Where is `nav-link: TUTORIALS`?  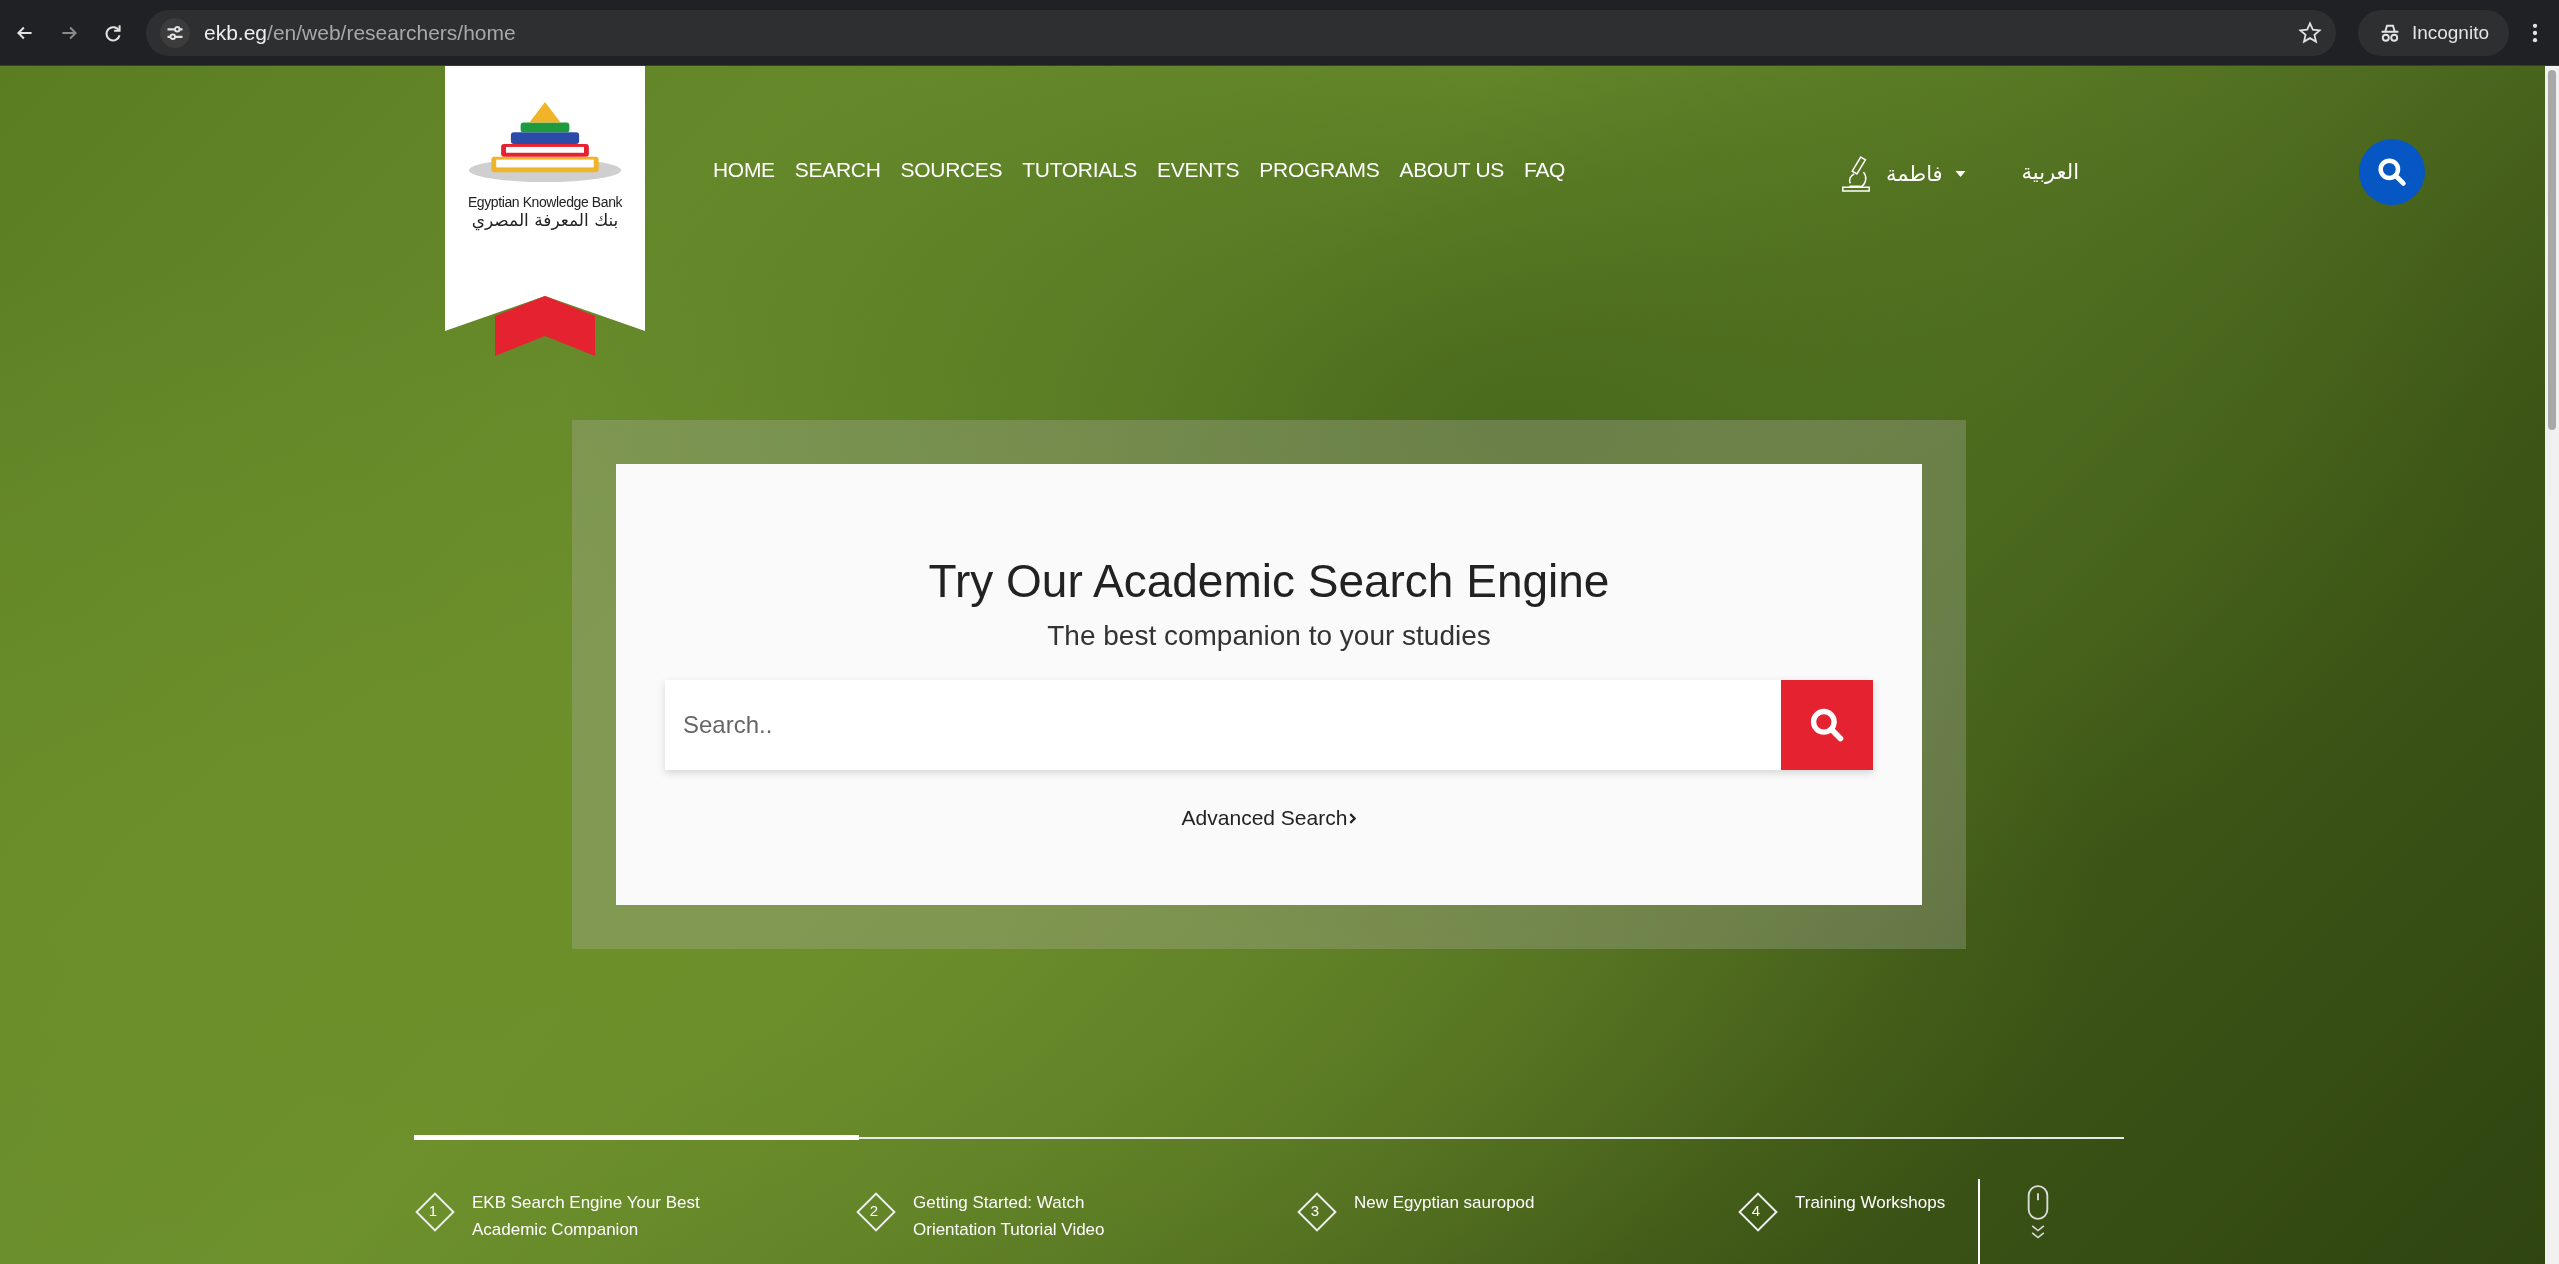
nav-link: TUTORIALS is located at coordinates (1080, 170).